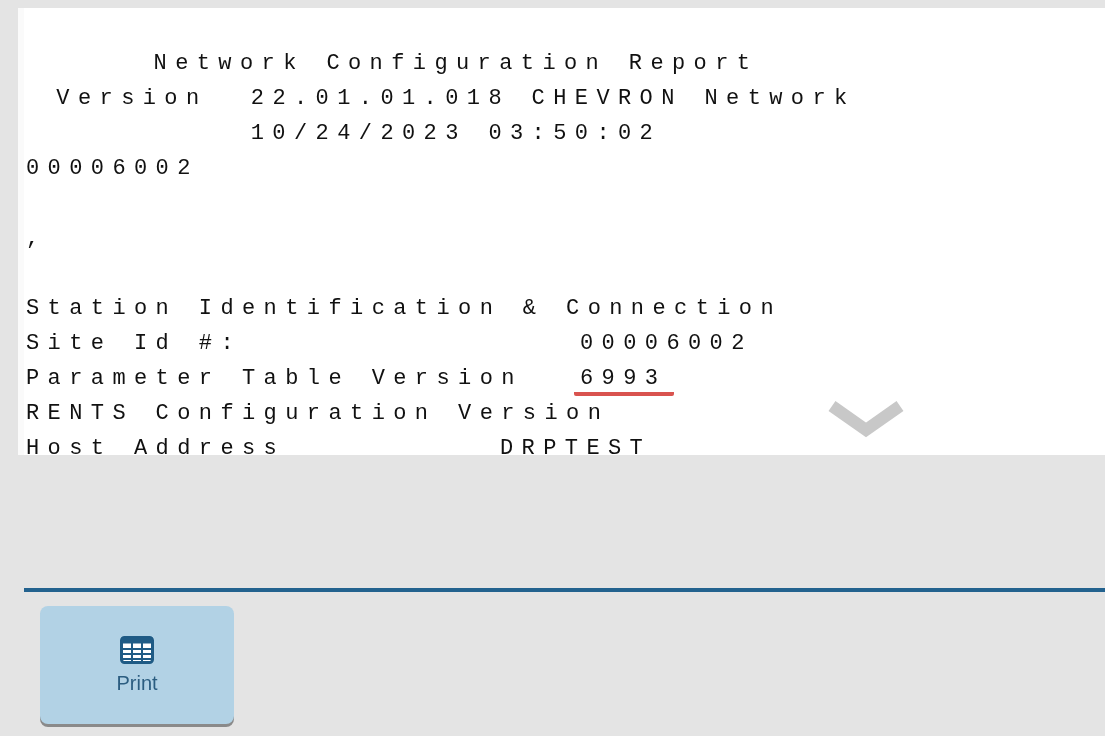 The height and width of the screenshot is (736, 1105). What do you see at coordinates (156, 445) in the screenshot?
I see `field-label: Host Address` at bounding box center [156, 445].